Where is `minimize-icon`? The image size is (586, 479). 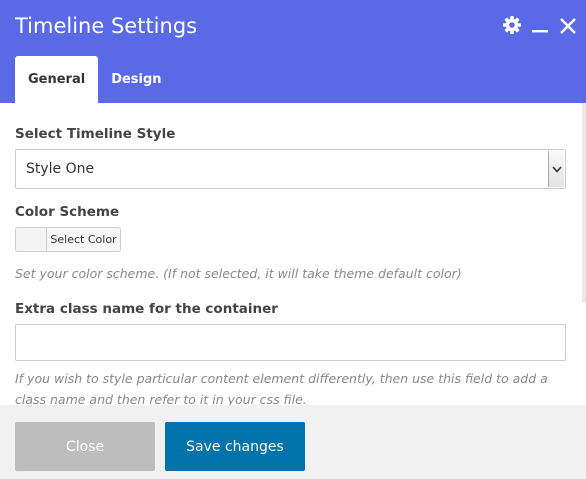
minimize-icon is located at coordinates (540, 25).